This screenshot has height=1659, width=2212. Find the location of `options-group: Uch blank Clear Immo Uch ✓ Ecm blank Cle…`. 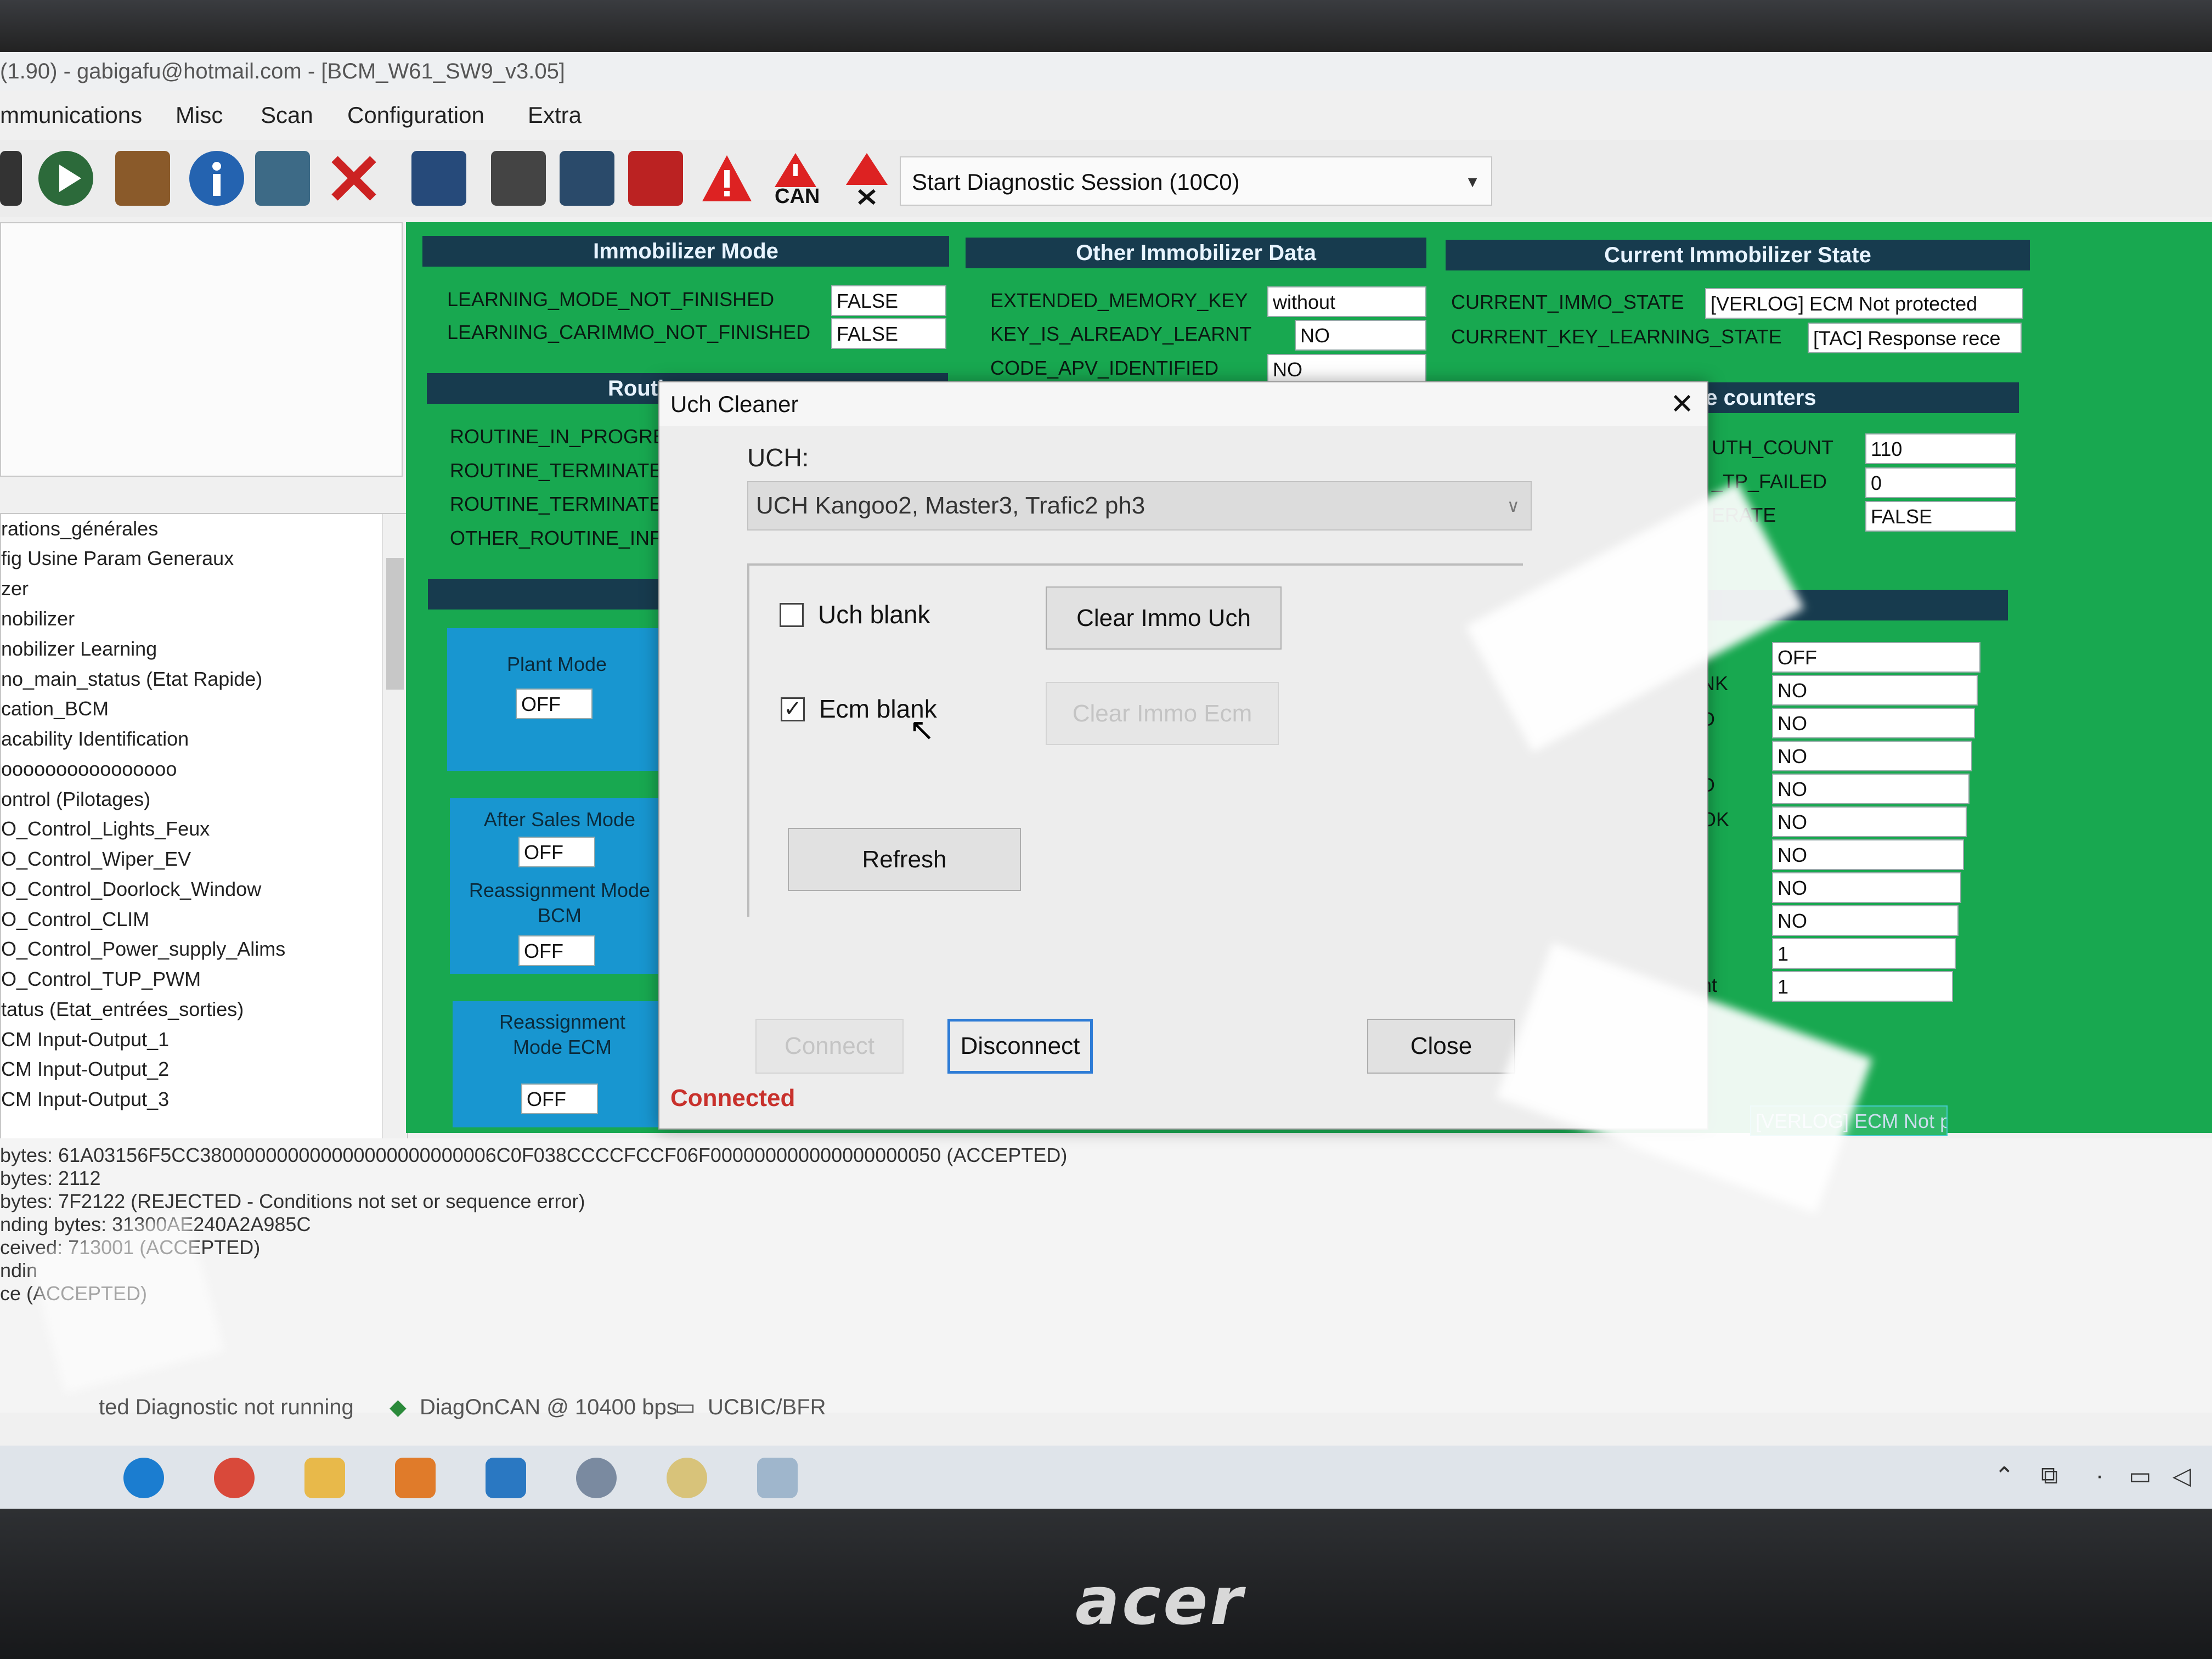

options-group: Uch blank Clear Immo Uch ✓ Ecm blank Cle… is located at coordinates (1135, 740).